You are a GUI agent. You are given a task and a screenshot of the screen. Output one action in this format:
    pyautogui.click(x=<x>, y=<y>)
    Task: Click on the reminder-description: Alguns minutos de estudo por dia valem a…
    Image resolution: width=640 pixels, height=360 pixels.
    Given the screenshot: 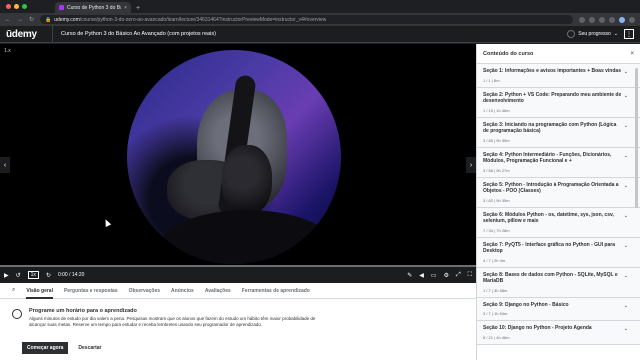 What is the action you would take?
    pyautogui.click(x=172, y=321)
    